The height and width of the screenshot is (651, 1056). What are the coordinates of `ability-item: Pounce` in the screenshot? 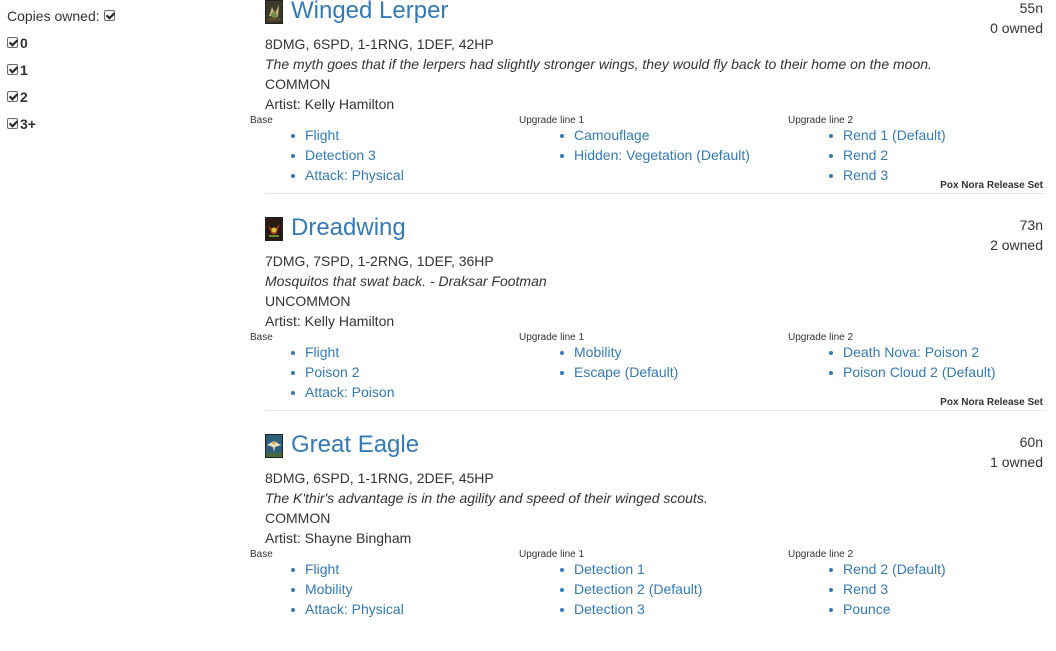 It's located at (942, 611).